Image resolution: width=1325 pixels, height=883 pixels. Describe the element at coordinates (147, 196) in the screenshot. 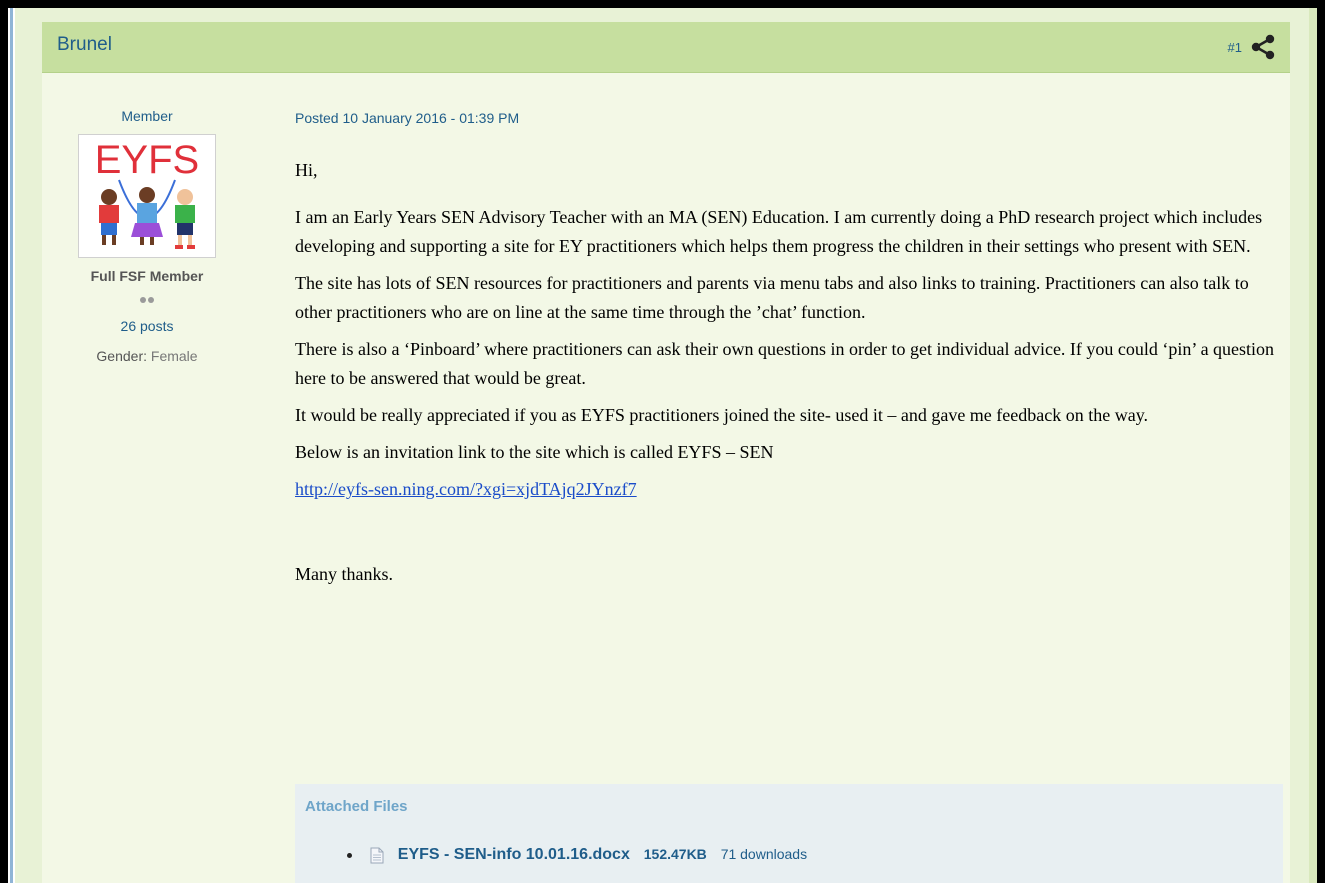

I see `avatar: EYFS` at that location.